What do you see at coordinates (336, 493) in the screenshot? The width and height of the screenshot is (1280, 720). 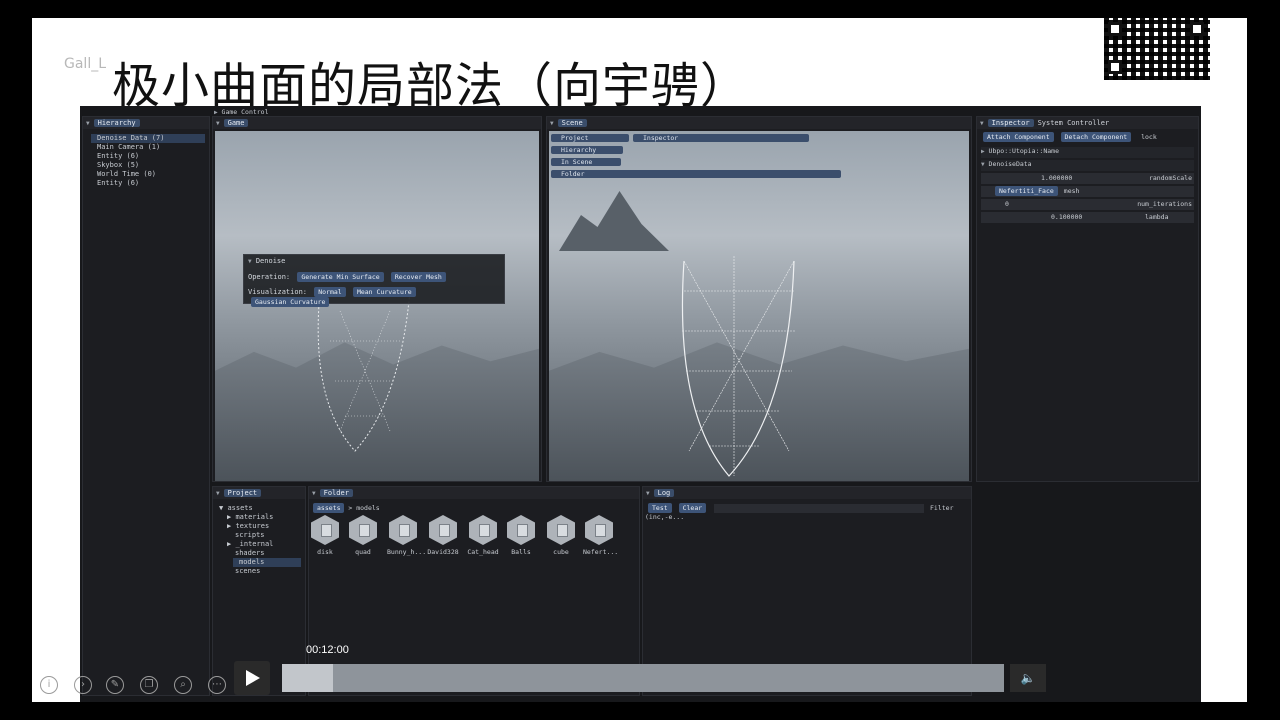 I see `tab-folder: Folder` at bounding box center [336, 493].